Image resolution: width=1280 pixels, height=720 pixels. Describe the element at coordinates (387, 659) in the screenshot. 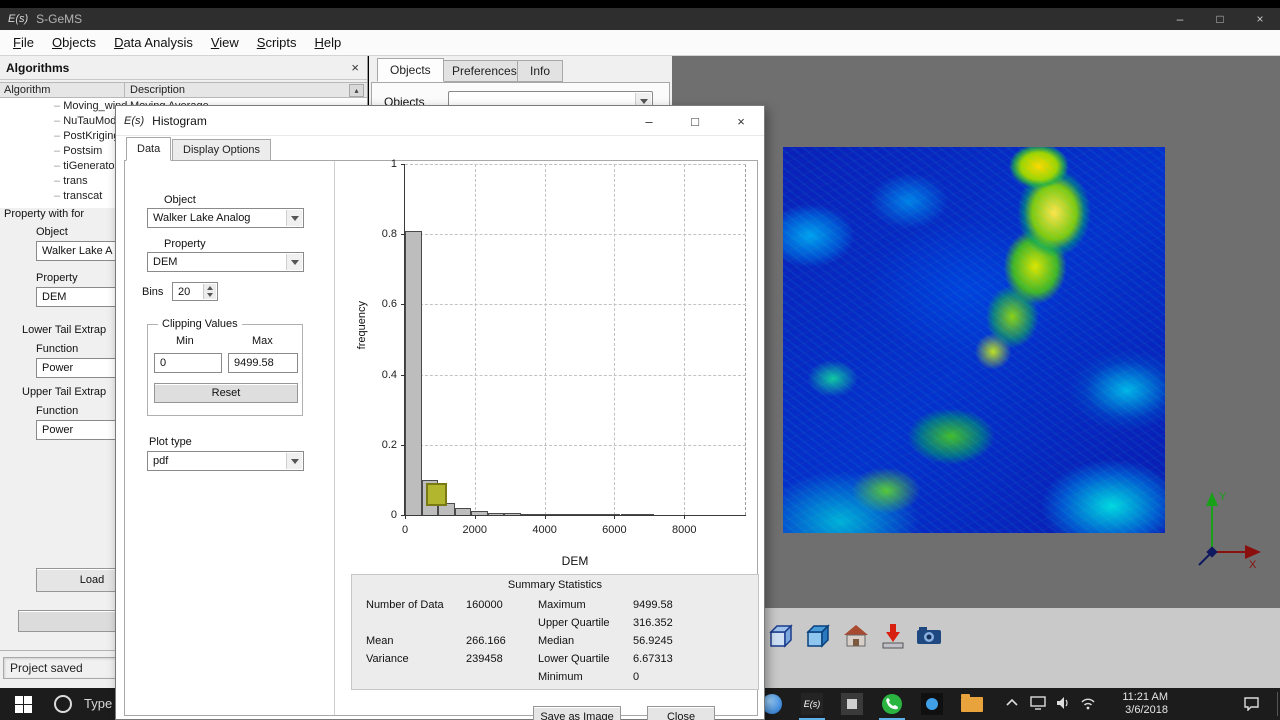

I see `stat-label: Variance` at that location.